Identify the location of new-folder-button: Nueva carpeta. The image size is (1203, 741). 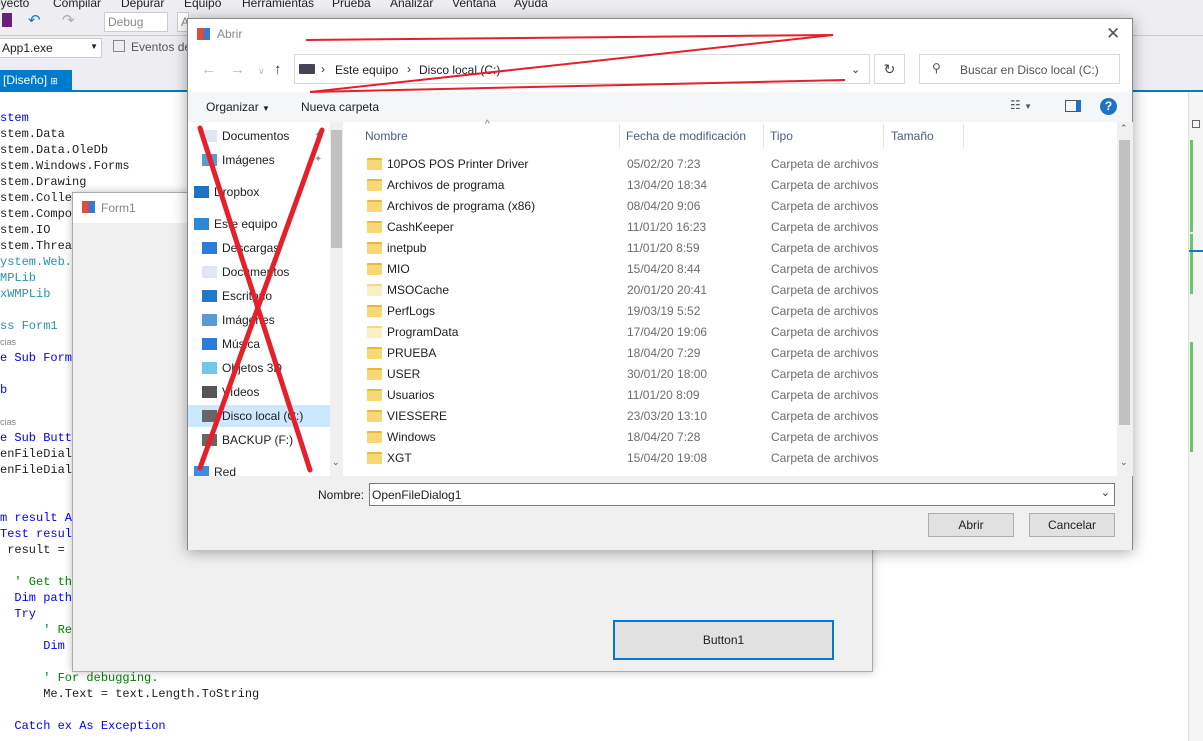
(340, 107).